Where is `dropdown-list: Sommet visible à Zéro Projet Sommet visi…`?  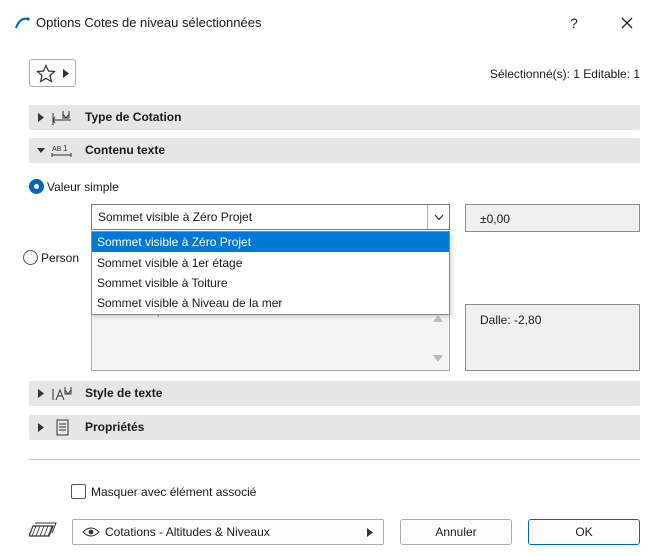
dropdown-list: Sommet visible à Zéro Projet Sommet visi… is located at coordinates (270, 273).